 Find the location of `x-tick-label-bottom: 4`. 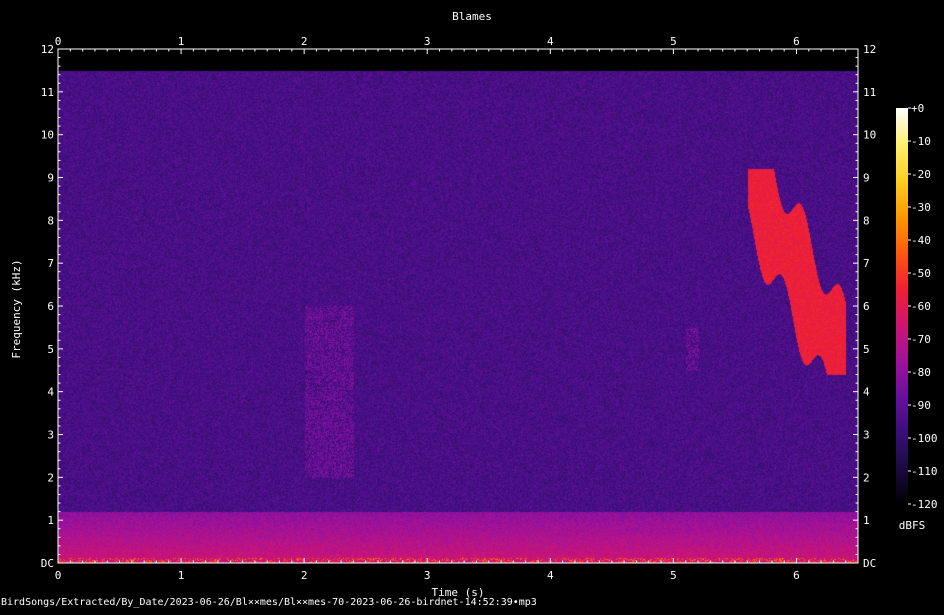

x-tick-label-bottom: 4 is located at coordinates (550, 575).